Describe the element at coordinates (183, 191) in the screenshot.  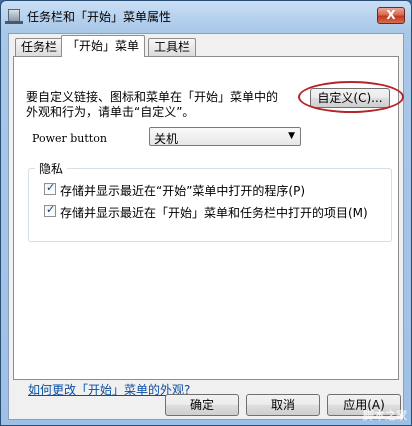
I see `recent-programs-label: 存储并显示最近在“开始”菜单中打开的程序(P)` at that location.